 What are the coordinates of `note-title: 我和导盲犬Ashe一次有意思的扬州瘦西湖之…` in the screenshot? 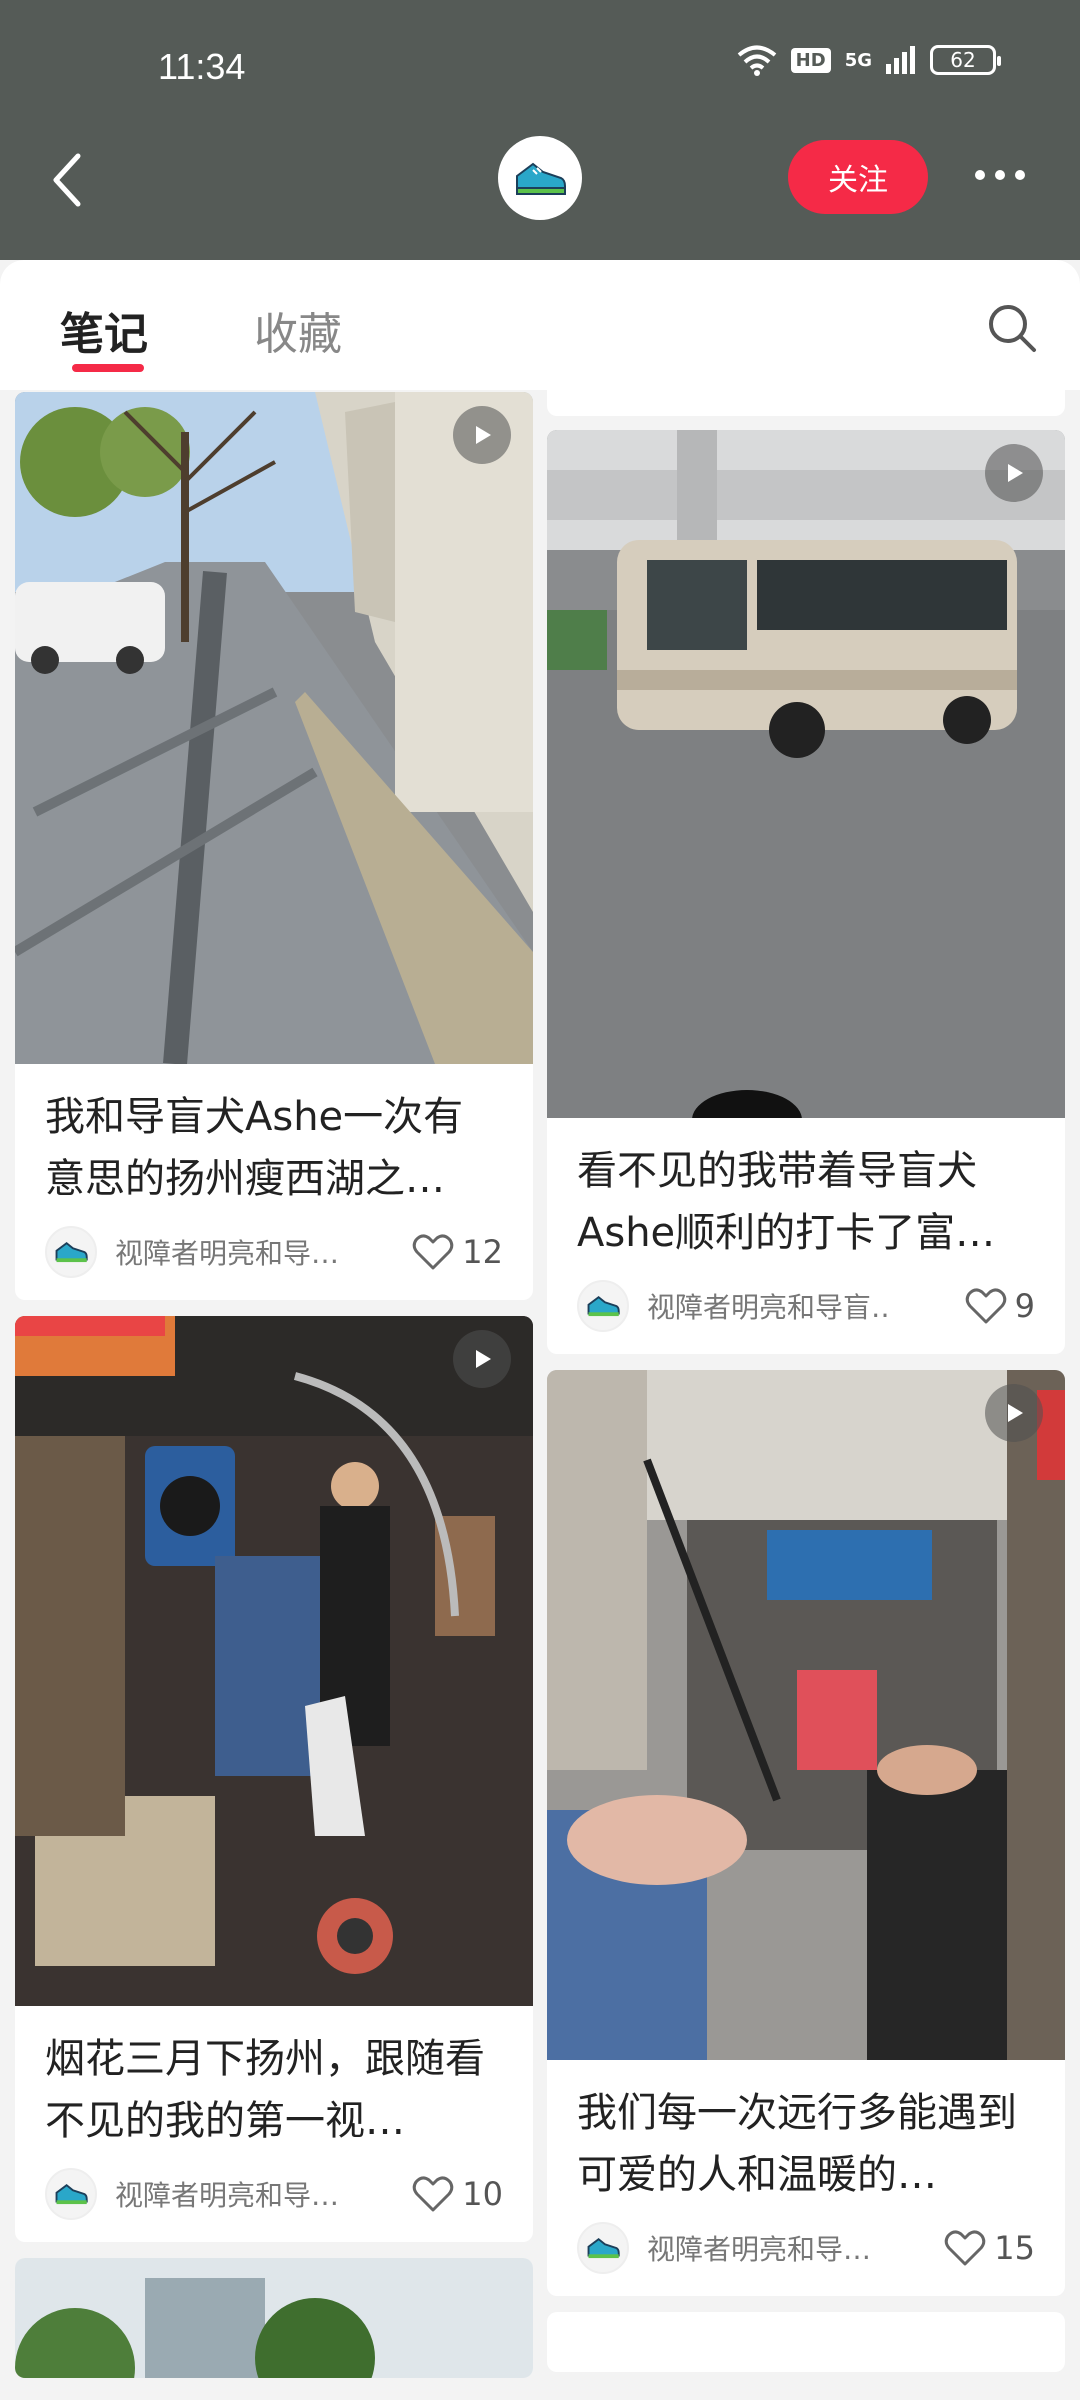 It's located at (274, 1137).